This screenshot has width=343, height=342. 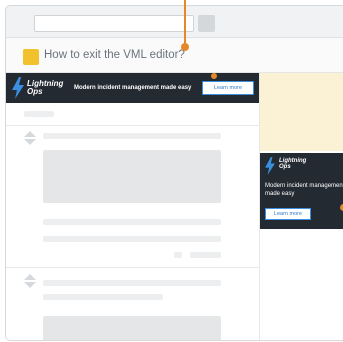 I want to click on banner-brand: Lightning Ops, so click(x=45, y=87).